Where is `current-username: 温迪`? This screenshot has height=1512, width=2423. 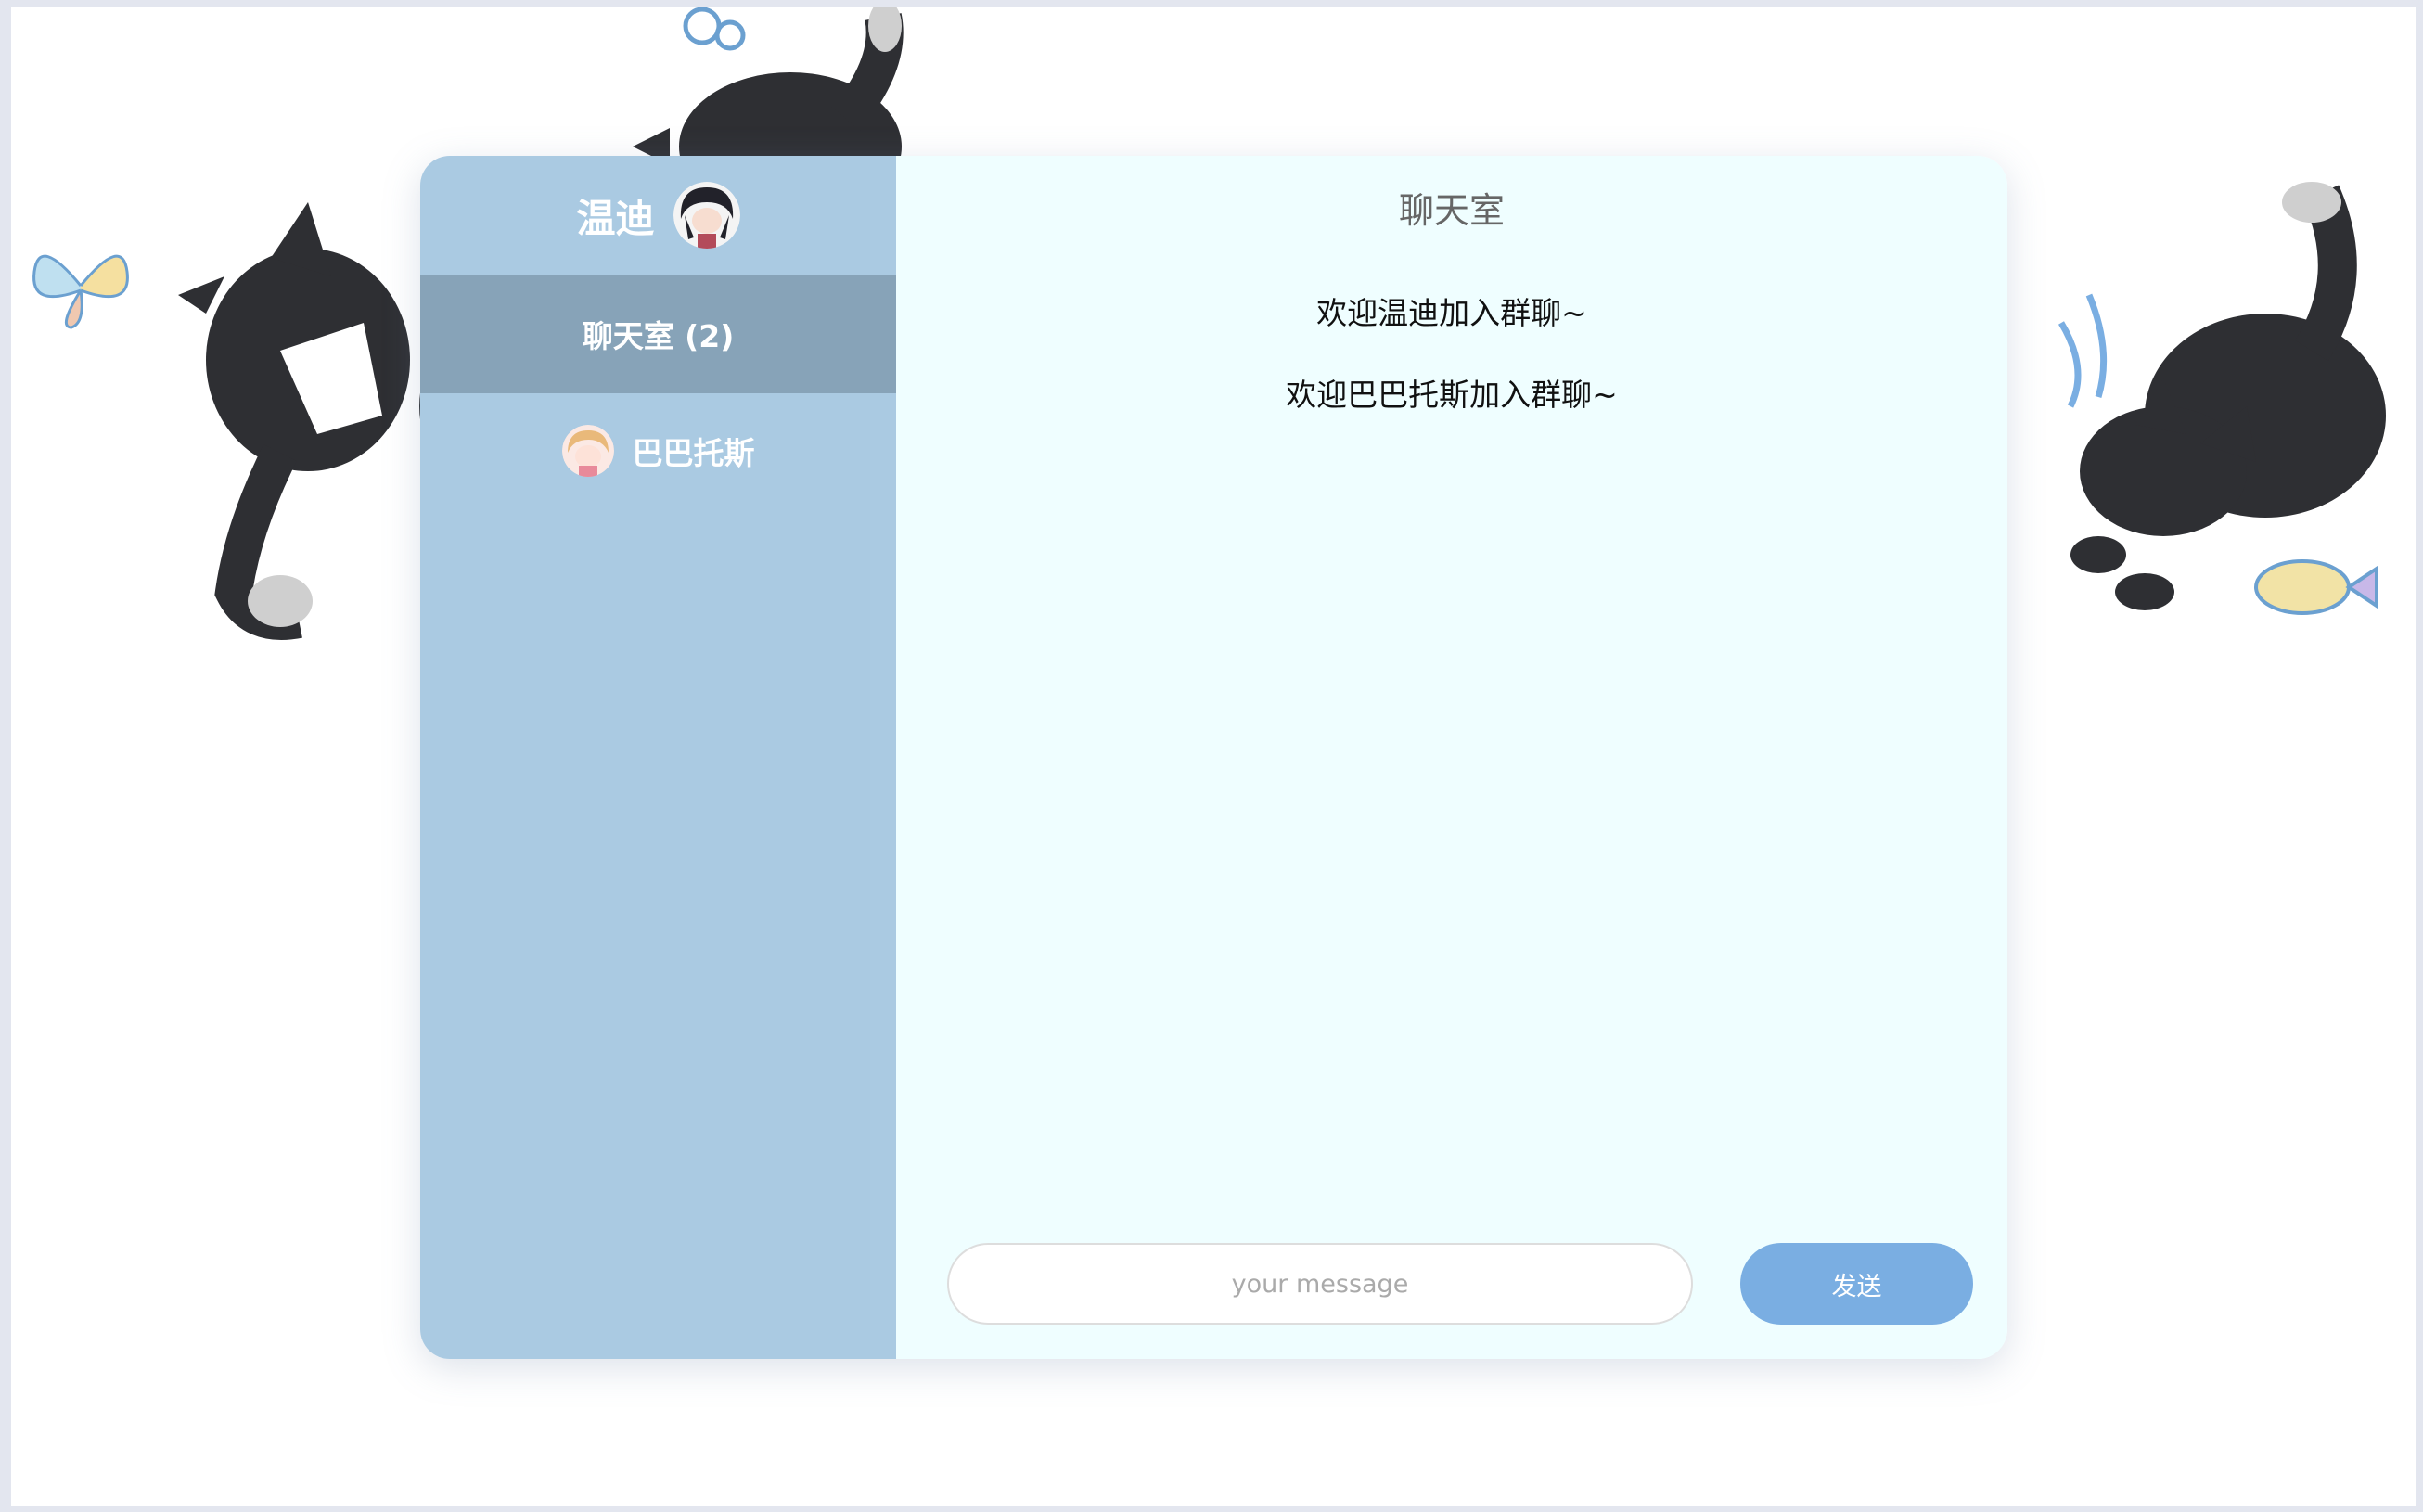 current-username: 温迪 is located at coordinates (615, 218).